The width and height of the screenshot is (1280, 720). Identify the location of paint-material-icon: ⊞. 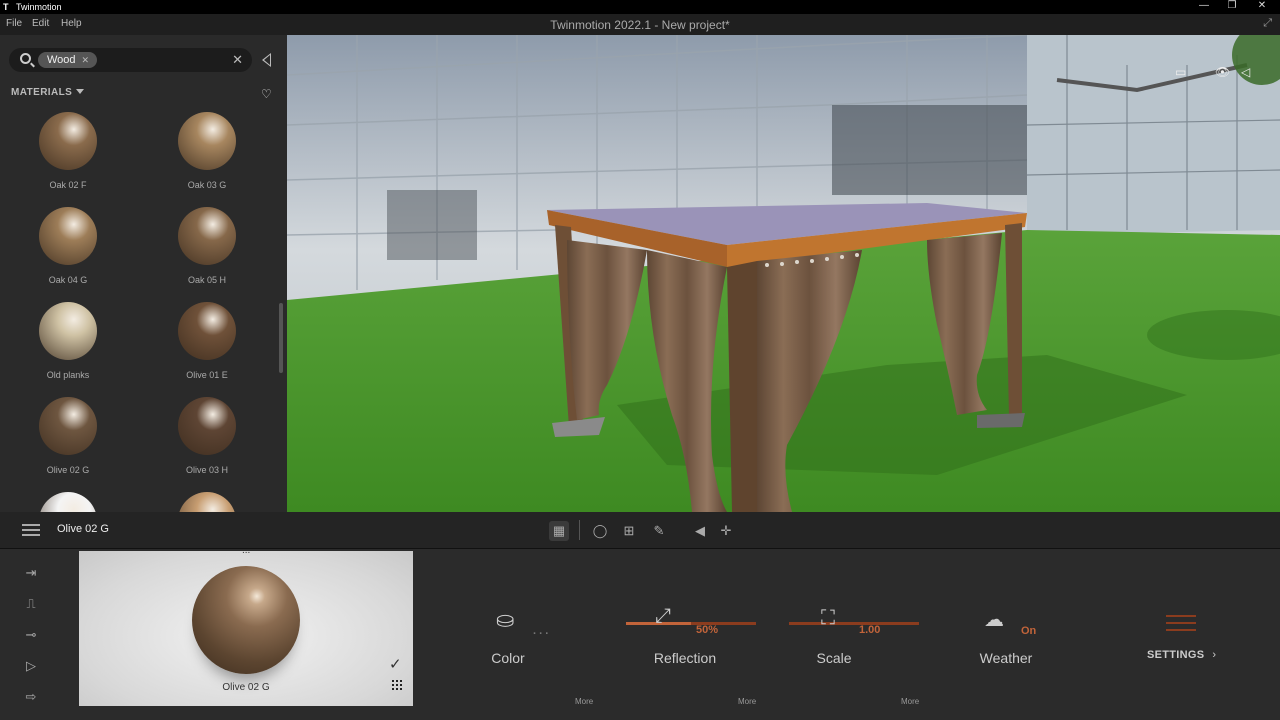
(629, 531).